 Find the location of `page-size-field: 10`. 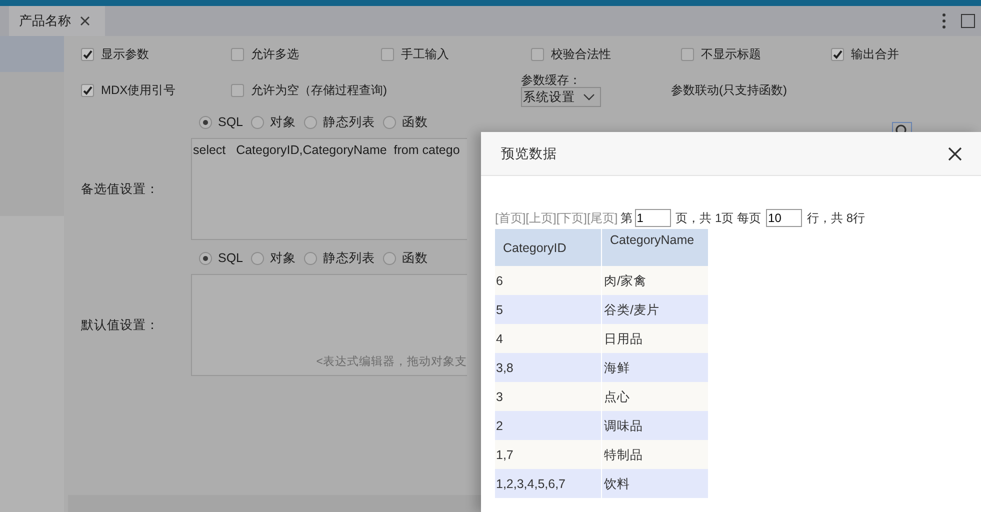

page-size-field: 10 is located at coordinates (784, 218).